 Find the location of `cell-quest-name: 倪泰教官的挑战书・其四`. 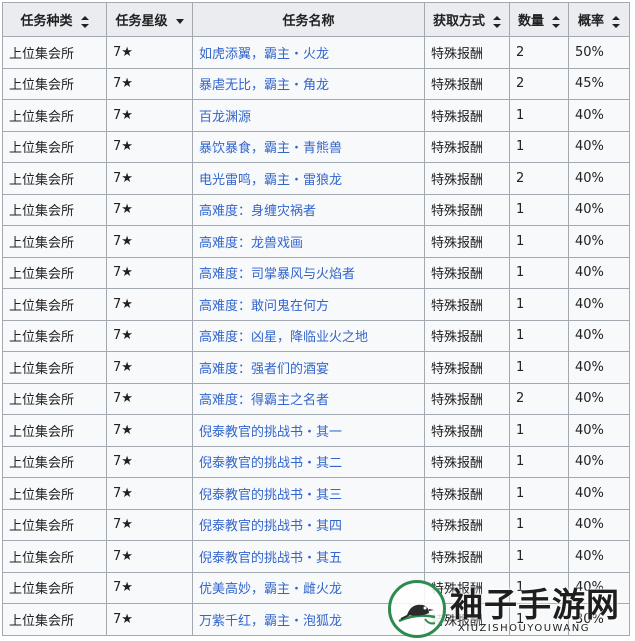

cell-quest-name: 倪泰教官的挑战书・其四 is located at coordinates (308, 524).